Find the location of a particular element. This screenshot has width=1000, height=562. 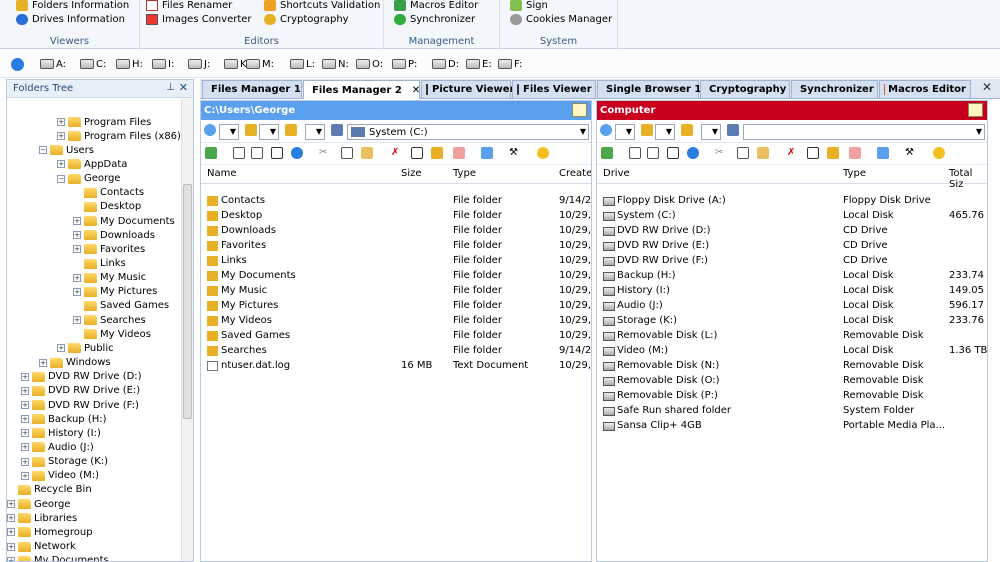

up-folder-icon is located at coordinates (579, 110).